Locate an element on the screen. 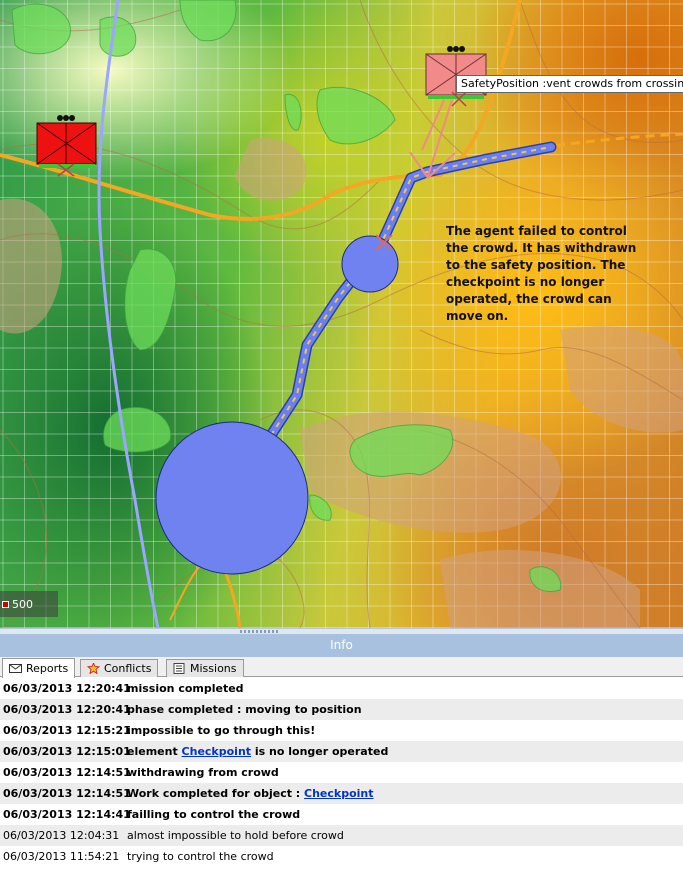 Image resolution: width=683 pixels, height=871 pixels. report-timestamp: 06/03/2013 12:15:21 is located at coordinates (67, 730).